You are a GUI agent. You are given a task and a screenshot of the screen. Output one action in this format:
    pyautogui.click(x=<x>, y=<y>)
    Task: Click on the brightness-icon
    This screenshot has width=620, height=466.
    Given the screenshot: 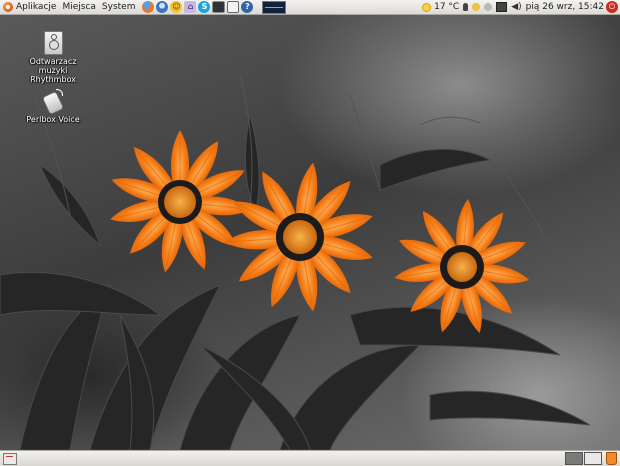 What is the action you would take?
    pyautogui.click(x=476, y=7)
    